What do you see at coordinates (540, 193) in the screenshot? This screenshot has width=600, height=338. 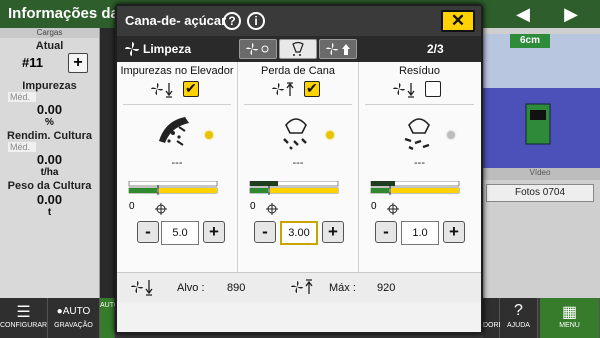 I see `fotos-button: Fotos 0704` at bounding box center [540, 193].